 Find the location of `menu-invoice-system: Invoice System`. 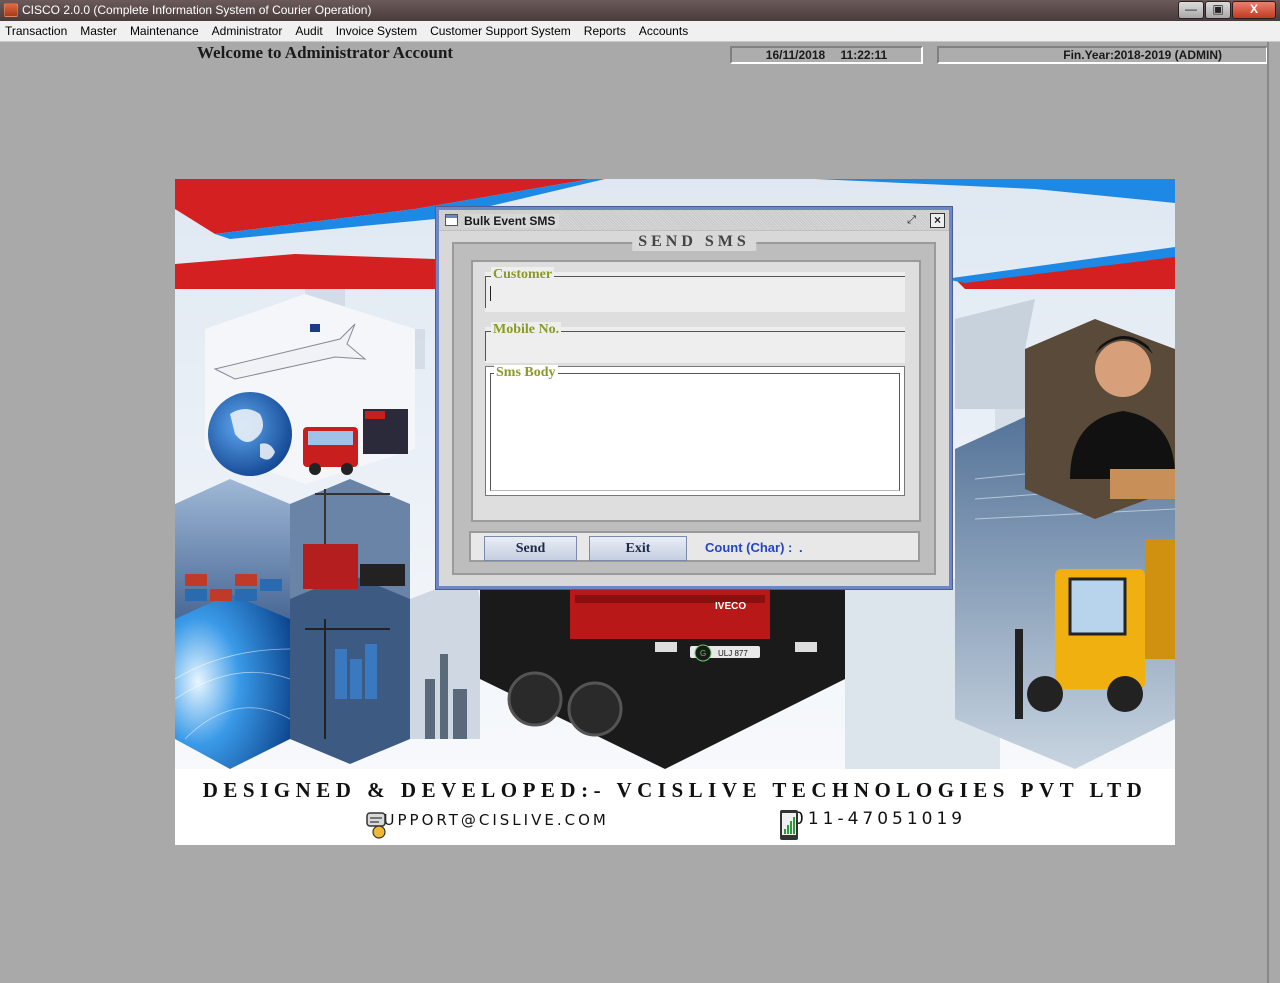

menu-invoice-system: Invoice System is located at coordinates (376, 31).